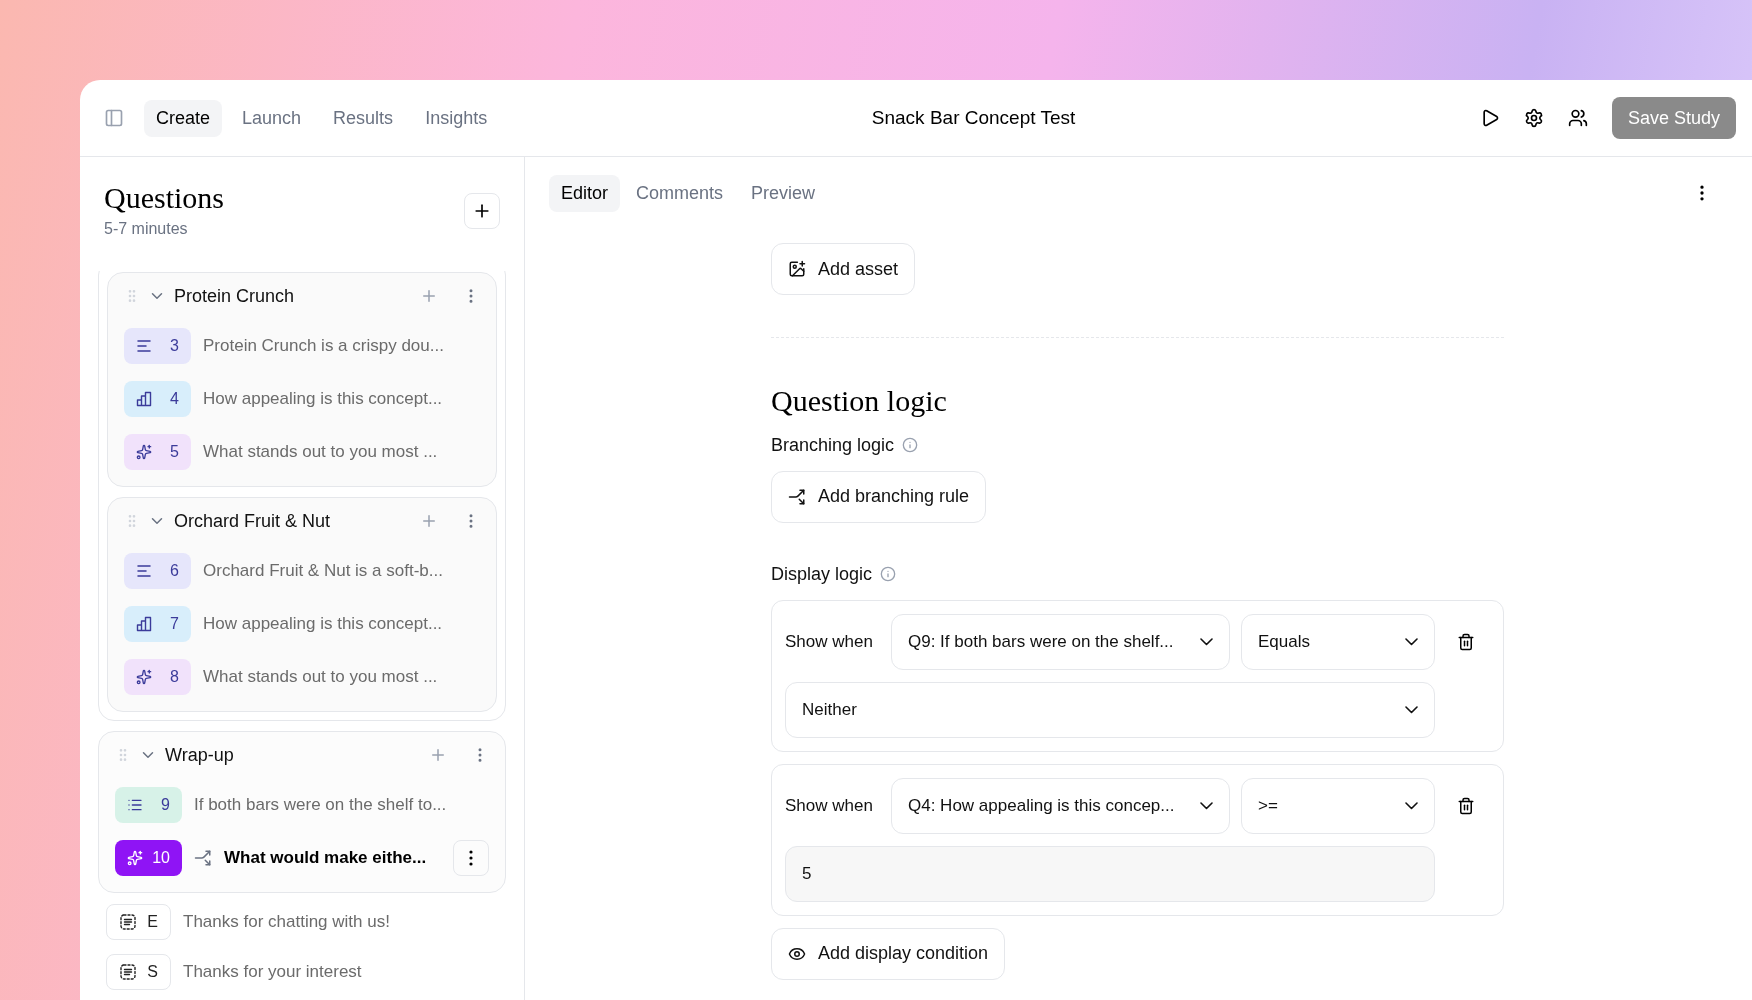 The image size is (1752, 1000). Describe the element at coordinates (183, 118) in the screenshot. I see `nav-tab: Create` at that location.